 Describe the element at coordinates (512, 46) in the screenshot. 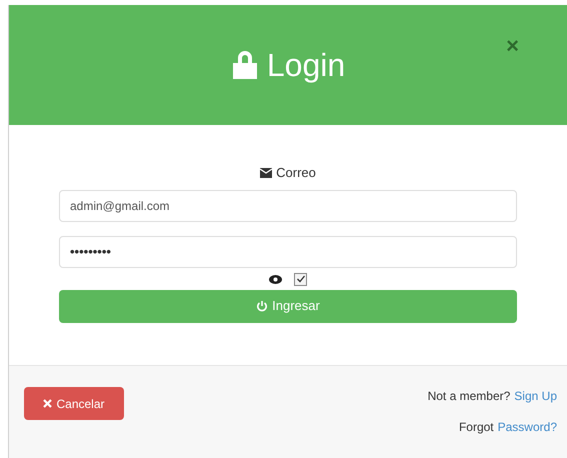

I see `close-button: ×` at that location.